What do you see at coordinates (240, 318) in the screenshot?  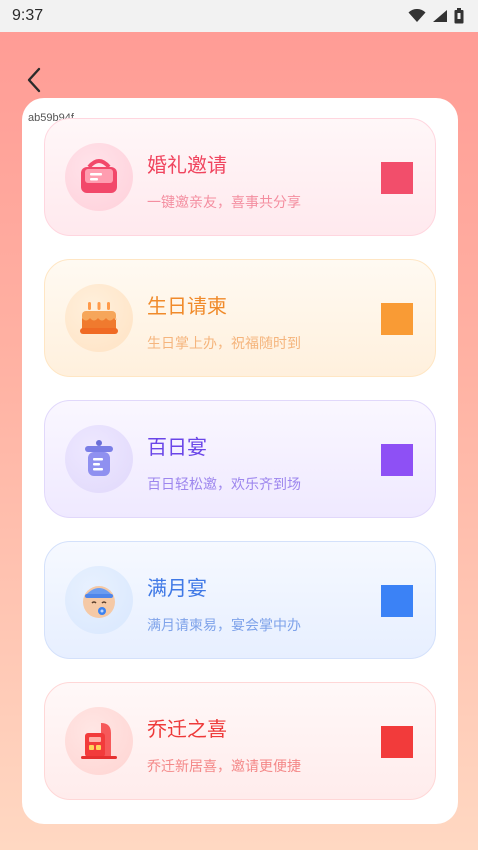 I see `invitation-item-birthday: 生日请柬 生日掌上办，祝福随时到` at bounding box center [240, 318].